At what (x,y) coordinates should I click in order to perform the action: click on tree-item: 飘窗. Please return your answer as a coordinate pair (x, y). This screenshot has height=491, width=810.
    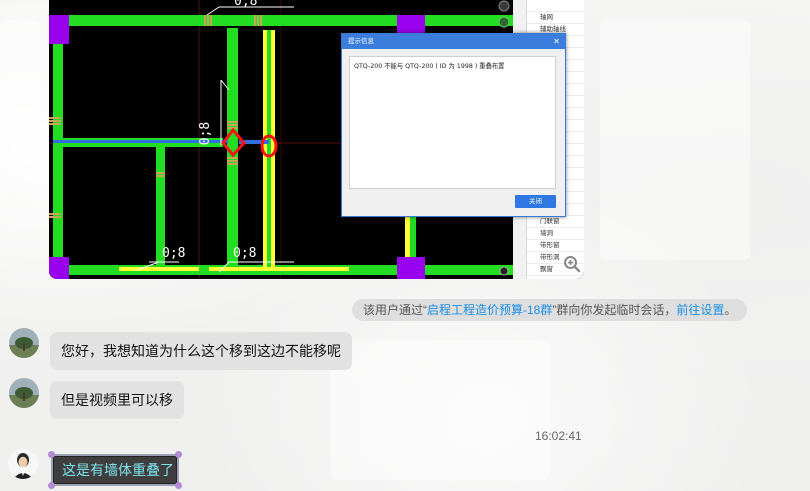
    Looking at the image, I should click on (546, 269).